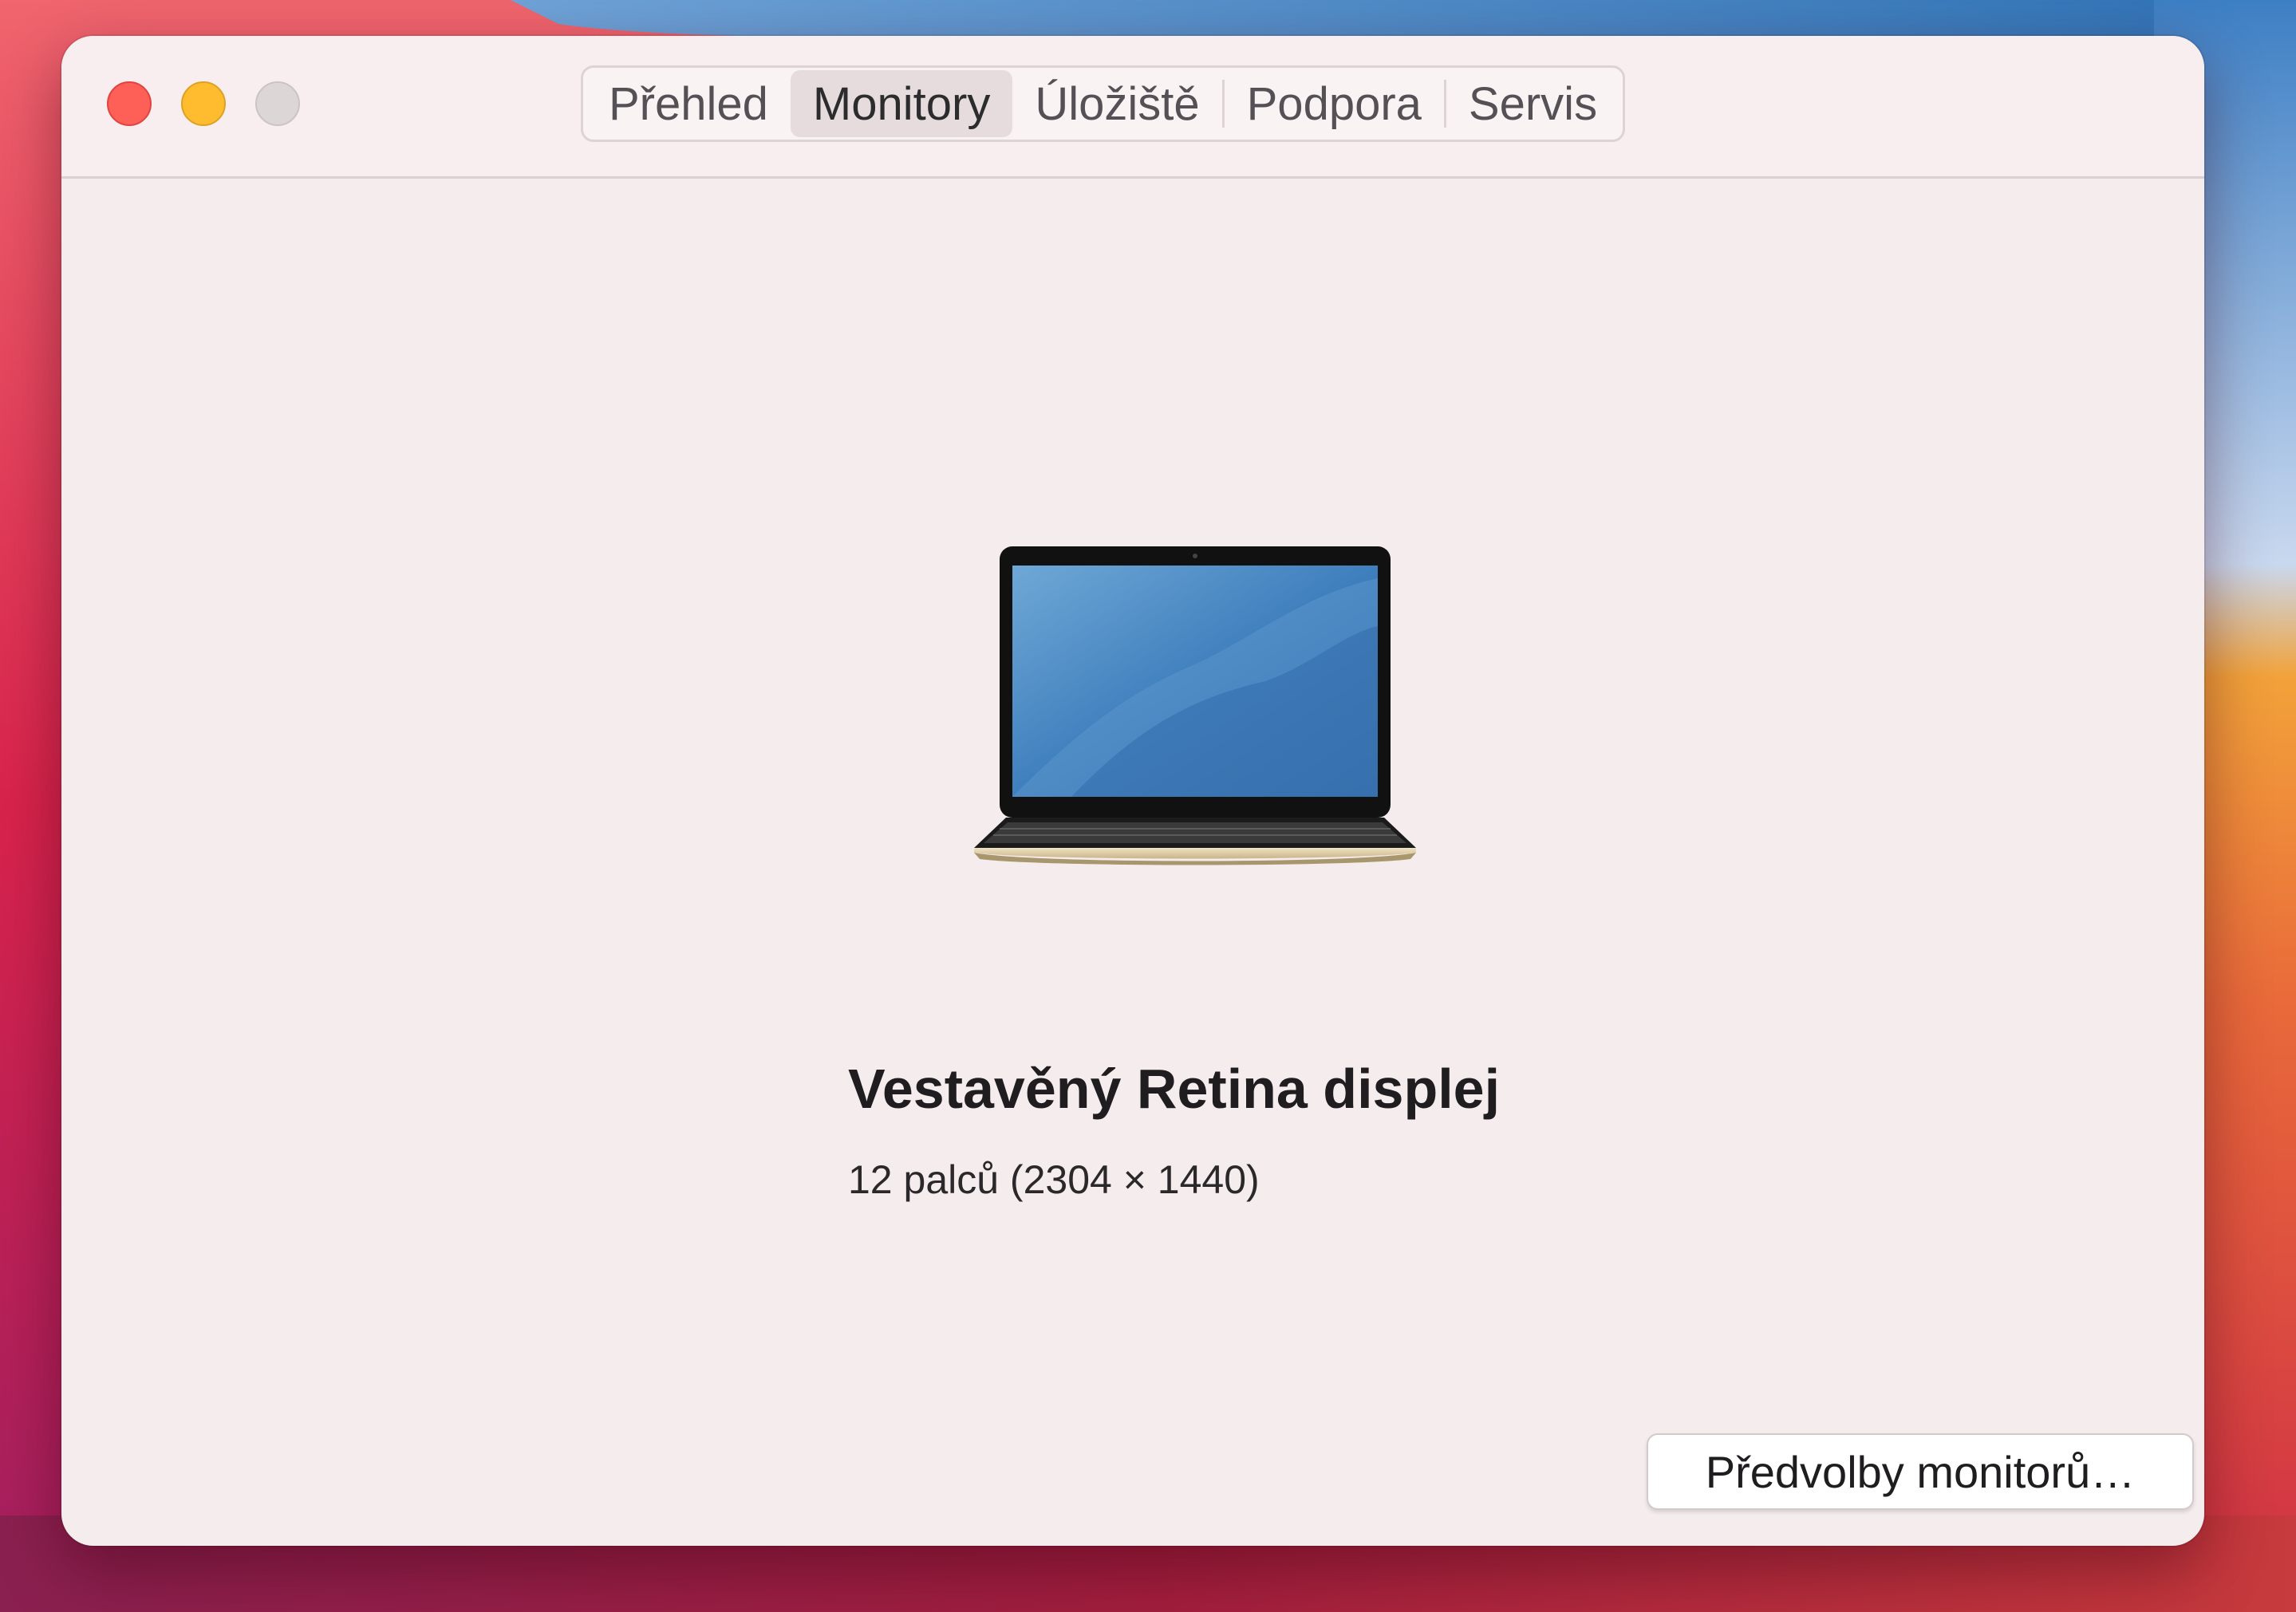  What do you see at coordinates (1532, 104) in the screenshot?
I see `tab-service: Servis` at bounding box center [1532, 104].